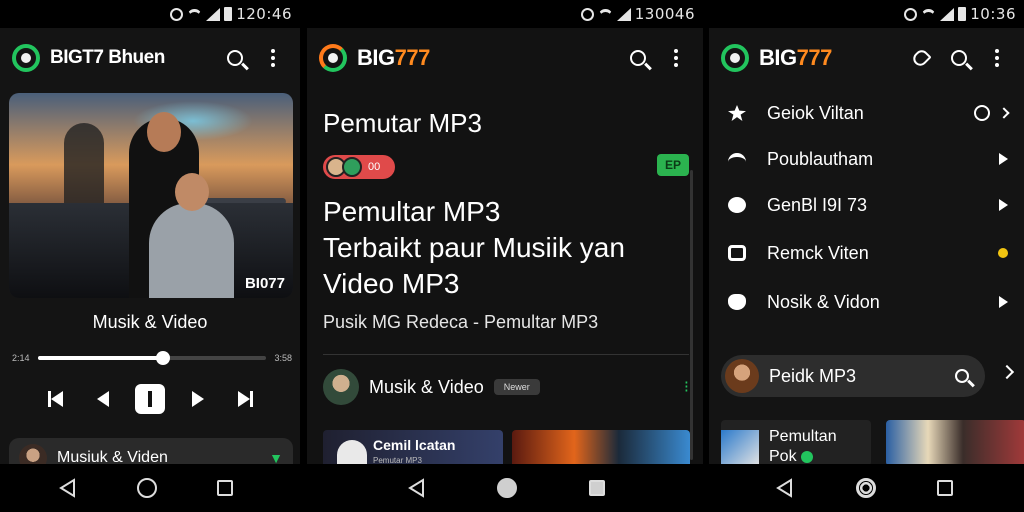 The height and width of the screenshot is (512, 1024). I want to click on forward-icon, so click(197, 399).